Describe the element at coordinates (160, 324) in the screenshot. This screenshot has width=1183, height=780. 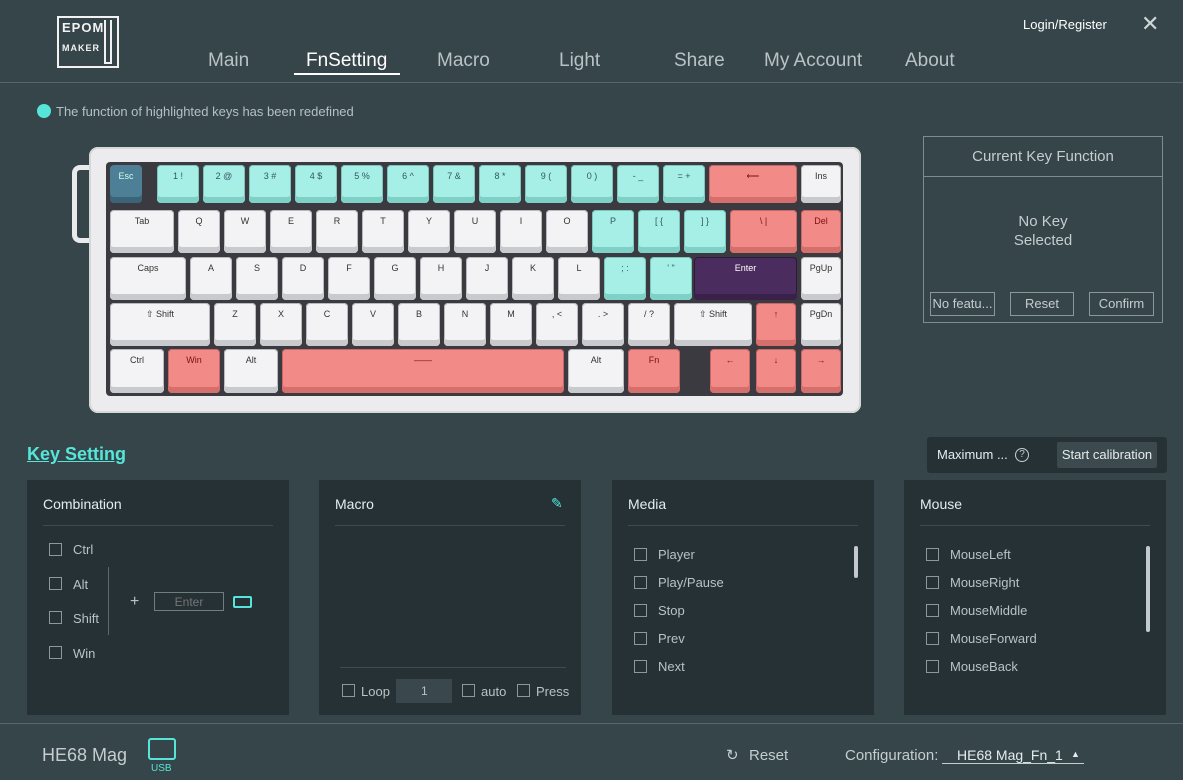
I see `key-left-shift: ⇧ Shift` at that location.